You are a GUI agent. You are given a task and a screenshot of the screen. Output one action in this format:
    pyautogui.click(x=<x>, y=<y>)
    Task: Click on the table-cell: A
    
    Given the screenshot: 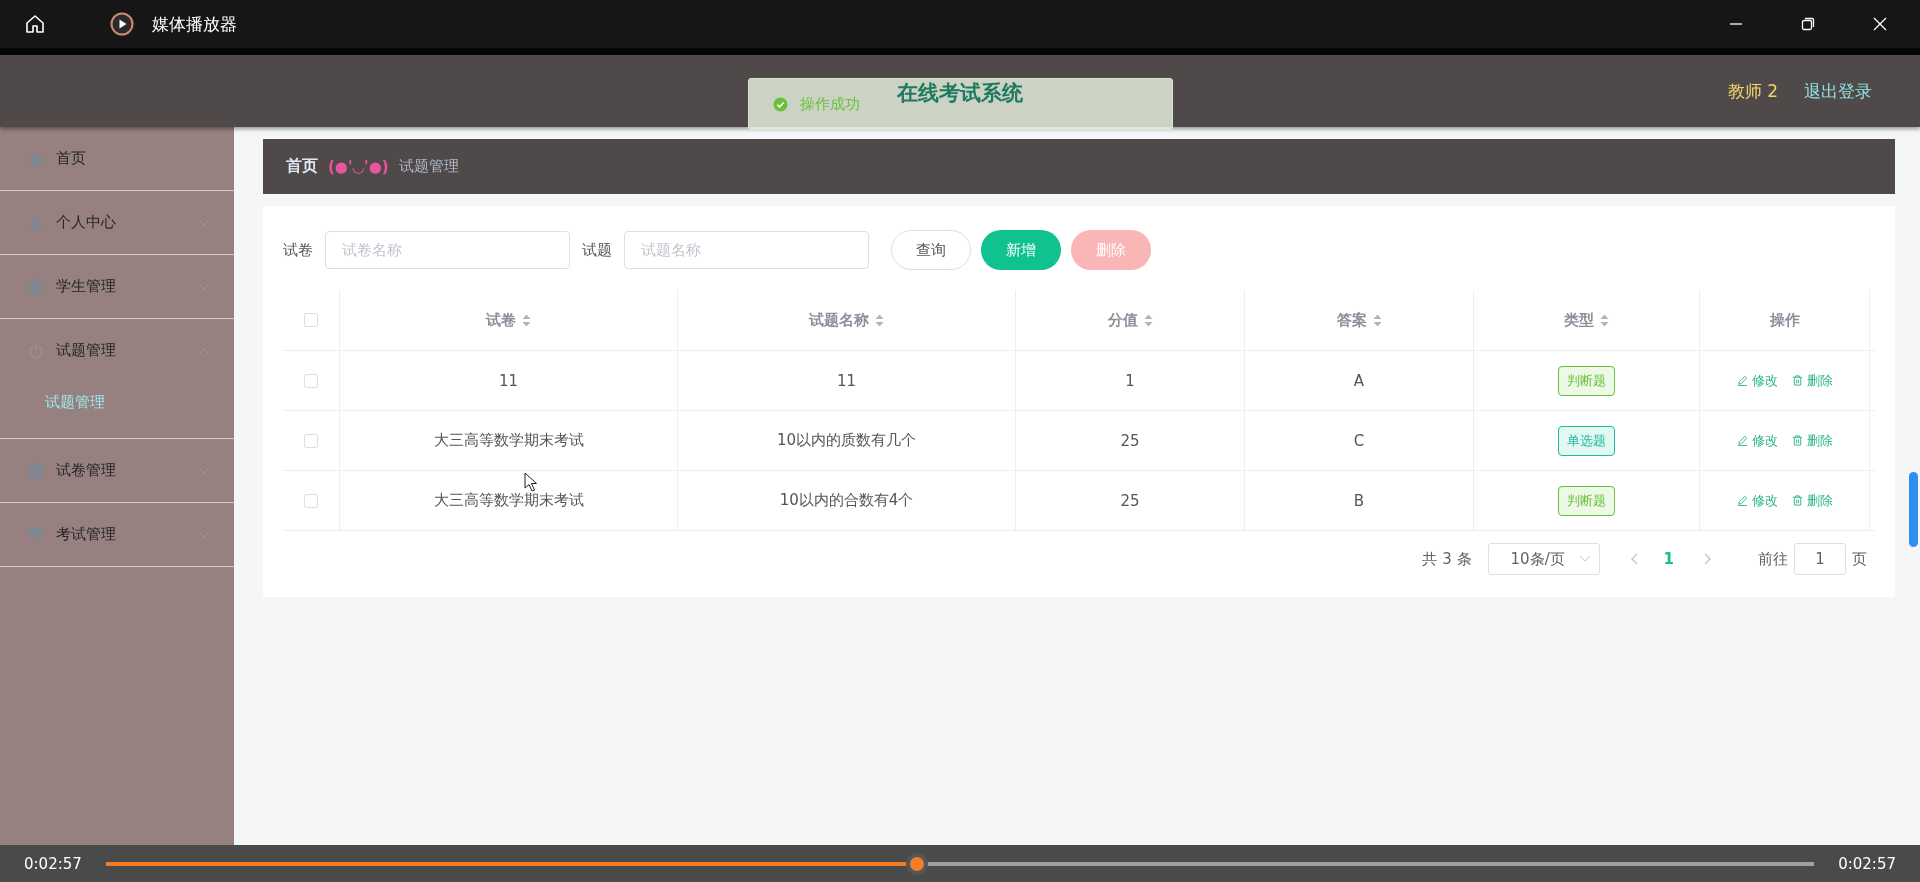 What is the action you would take?
    pyautogui.click(x=1359, y=380)
    